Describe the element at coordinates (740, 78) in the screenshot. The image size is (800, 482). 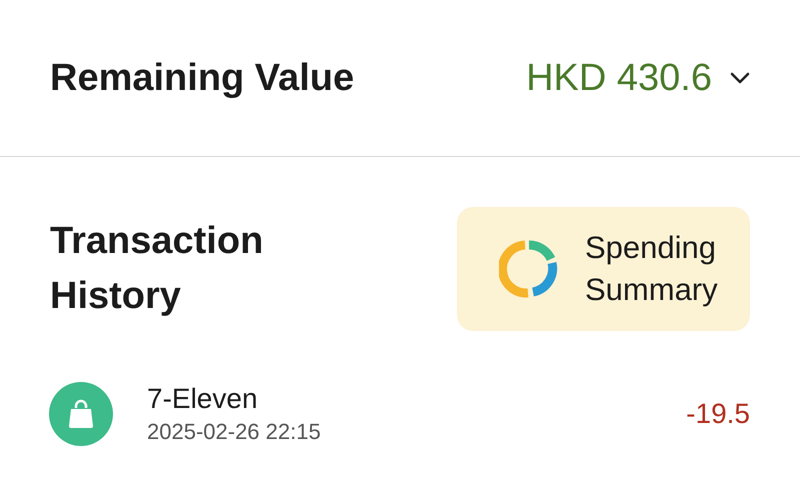
I see `chevron-down-icon` at that location.